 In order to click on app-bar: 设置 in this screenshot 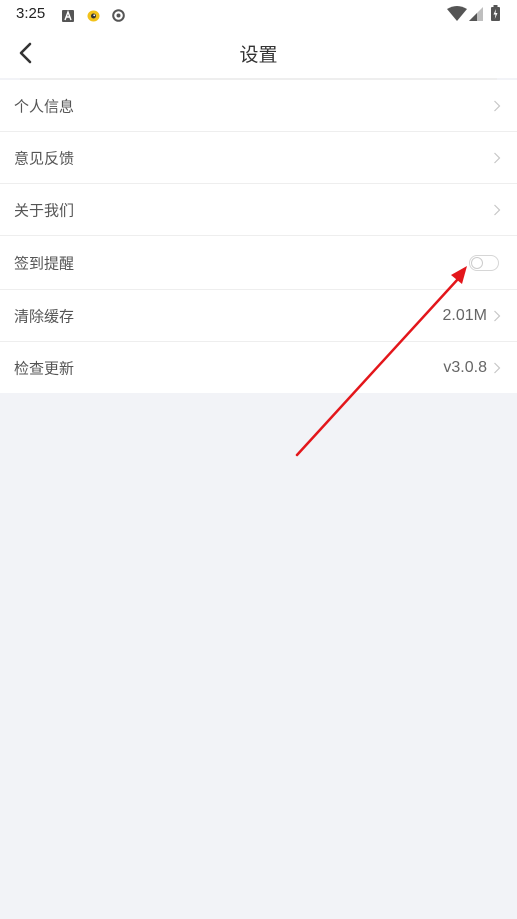, I will do `click(258, 53)`.